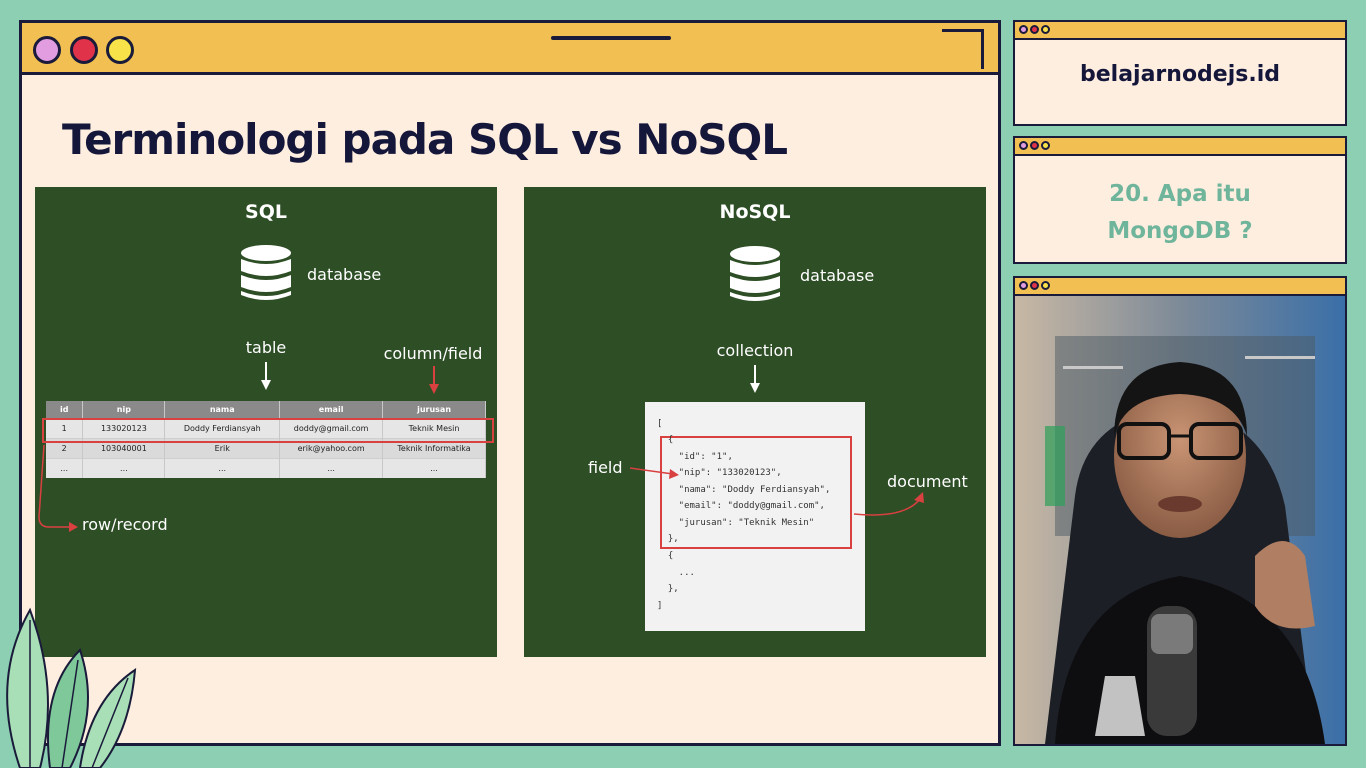 The height and width of the screenshot is (768, 1366). I want to click on json-line: "nama": "Doddy Ferdiansyah",, so click(744, 490).